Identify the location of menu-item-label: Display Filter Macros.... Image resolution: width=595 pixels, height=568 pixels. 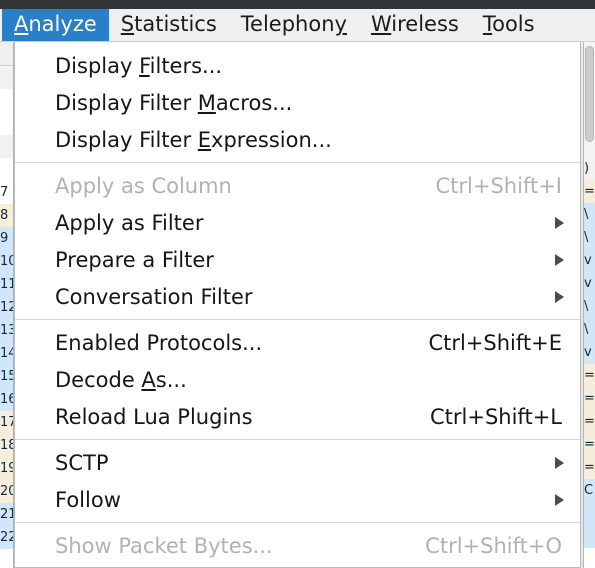
(174, 102).